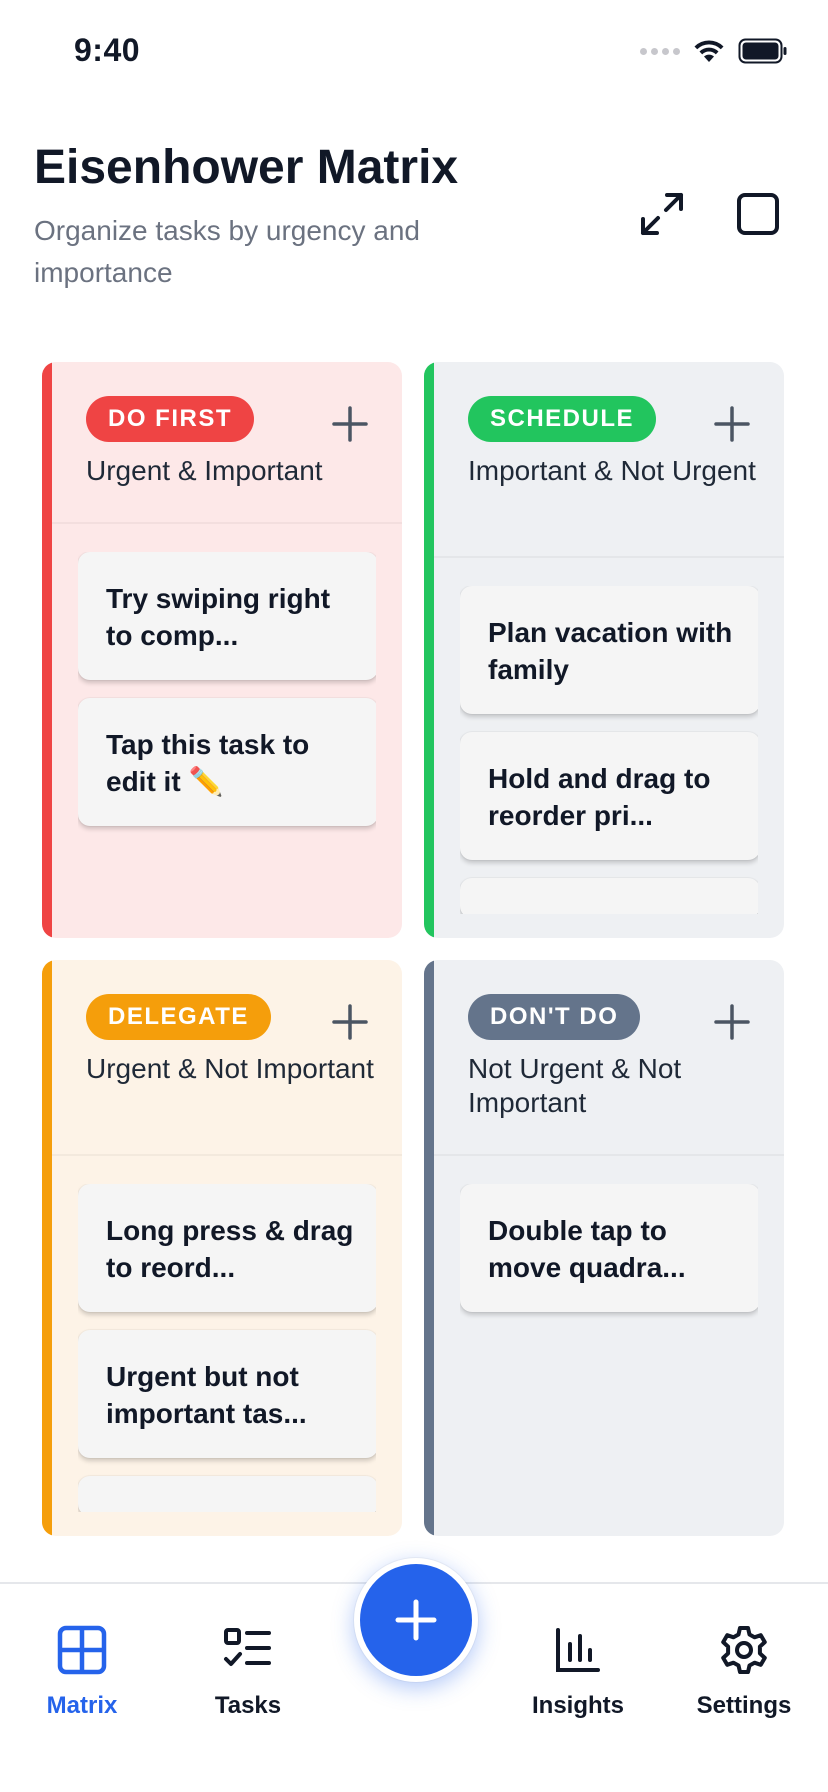  I want to click on status-bar: 9:40, so click(414, 50).